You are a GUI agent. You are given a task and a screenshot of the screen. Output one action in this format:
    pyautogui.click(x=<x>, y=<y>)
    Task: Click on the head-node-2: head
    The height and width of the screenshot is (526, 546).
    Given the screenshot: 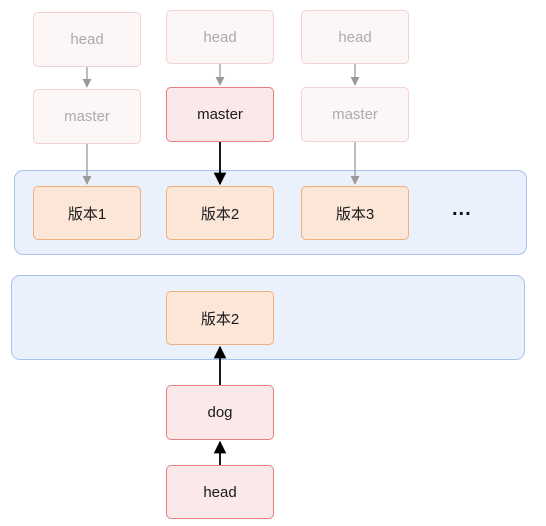 What is the action you would take?
    pyautogui.click(x=220, y=37)
    